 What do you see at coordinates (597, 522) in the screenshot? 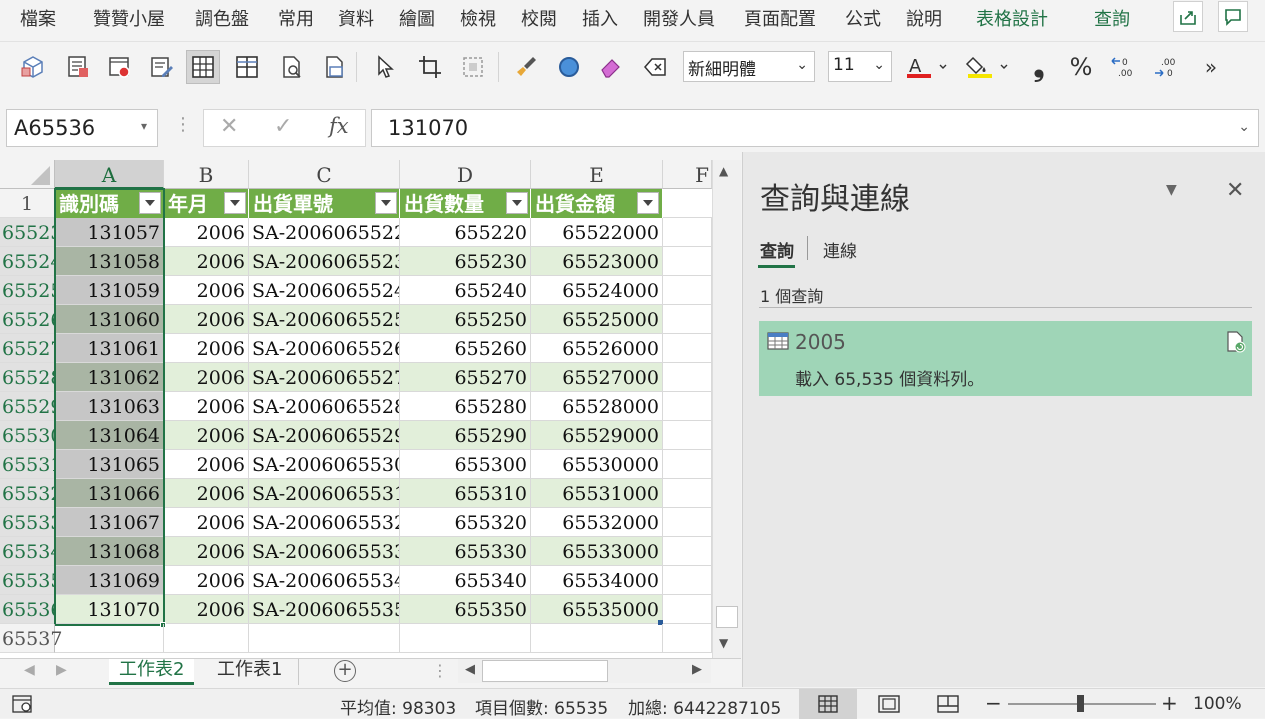
I see `cell-amount: 65532000` at bounding box center [597, 522].